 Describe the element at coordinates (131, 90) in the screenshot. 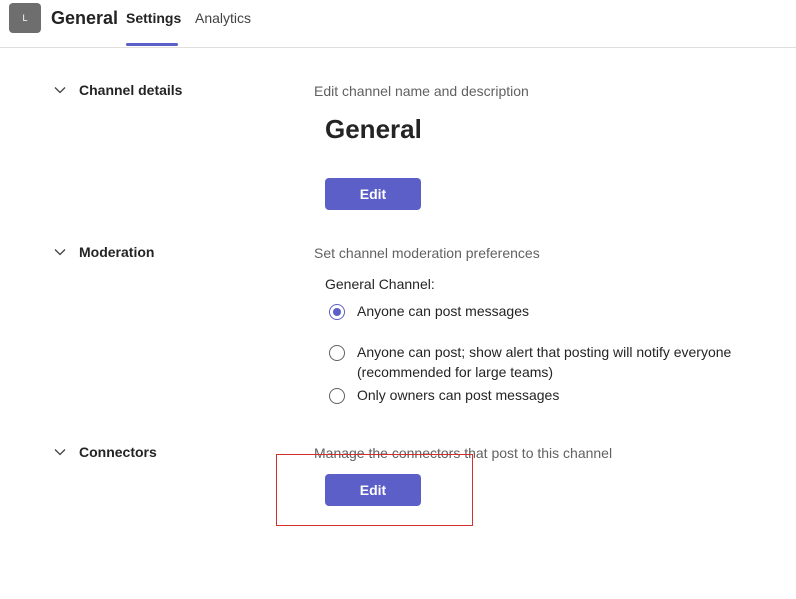

I see `channel-details-title: Channel details` at that location.